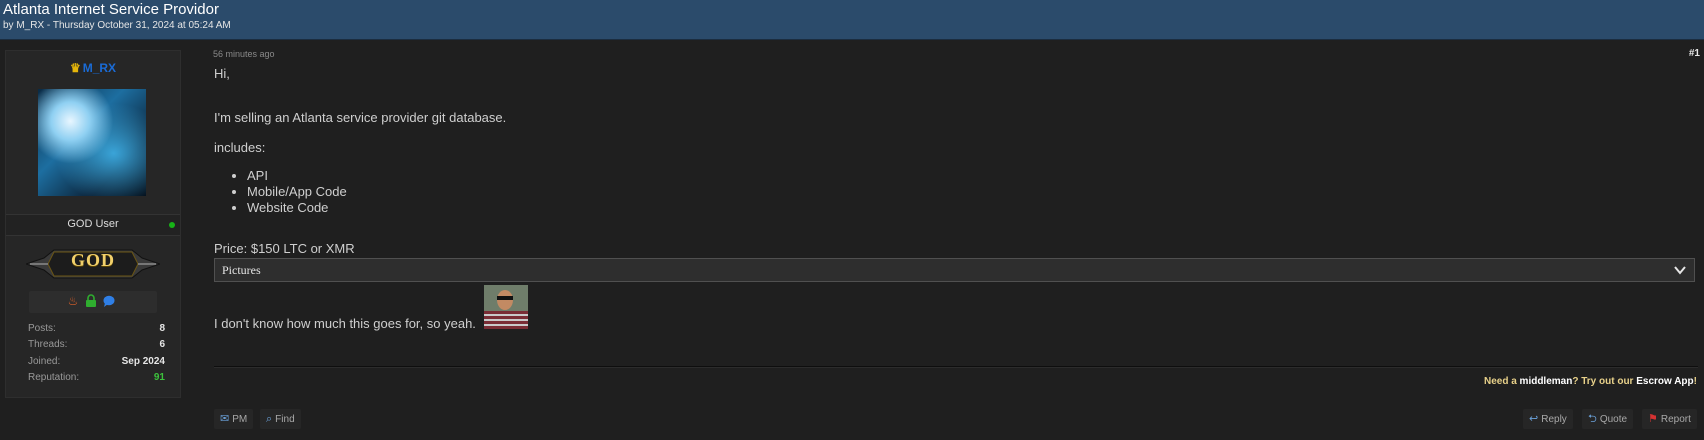 The width and height of the screenshot is (1704, 440). I want to click on pm-label: PM, so click(240, 419).